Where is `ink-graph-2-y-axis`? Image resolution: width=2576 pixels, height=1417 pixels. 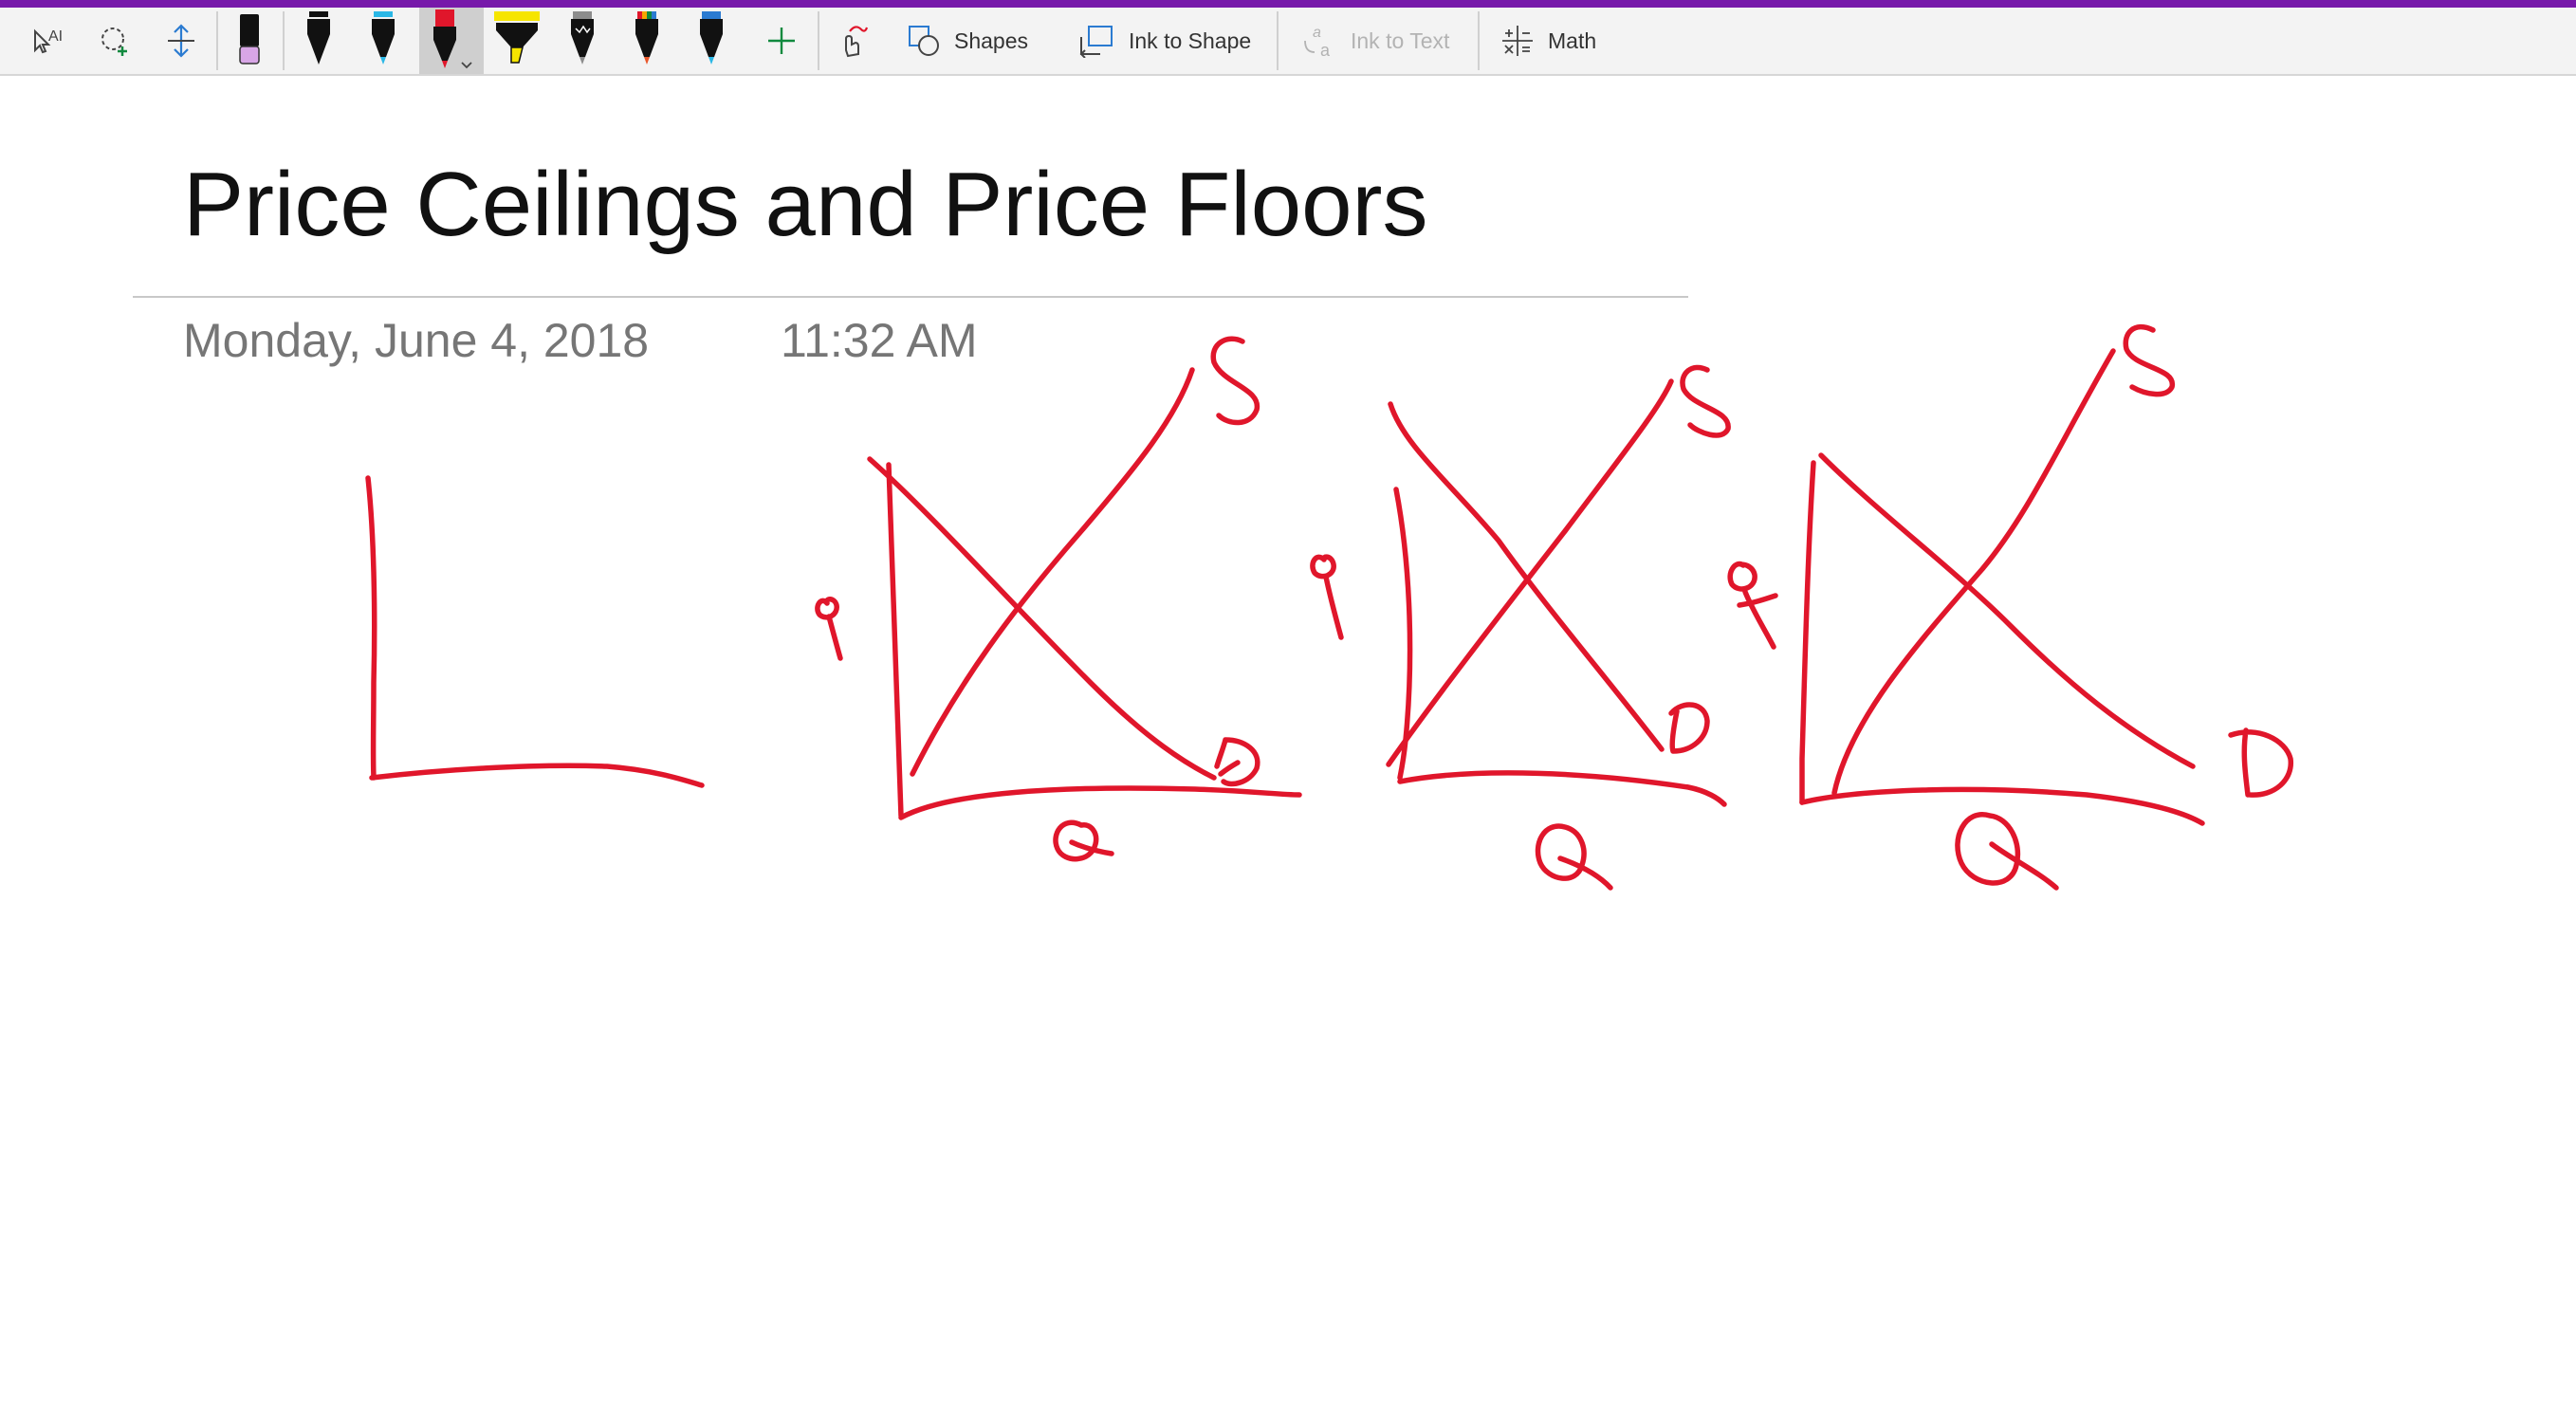 ink-graph-2-y-axis is located at coordinates (895, 640).